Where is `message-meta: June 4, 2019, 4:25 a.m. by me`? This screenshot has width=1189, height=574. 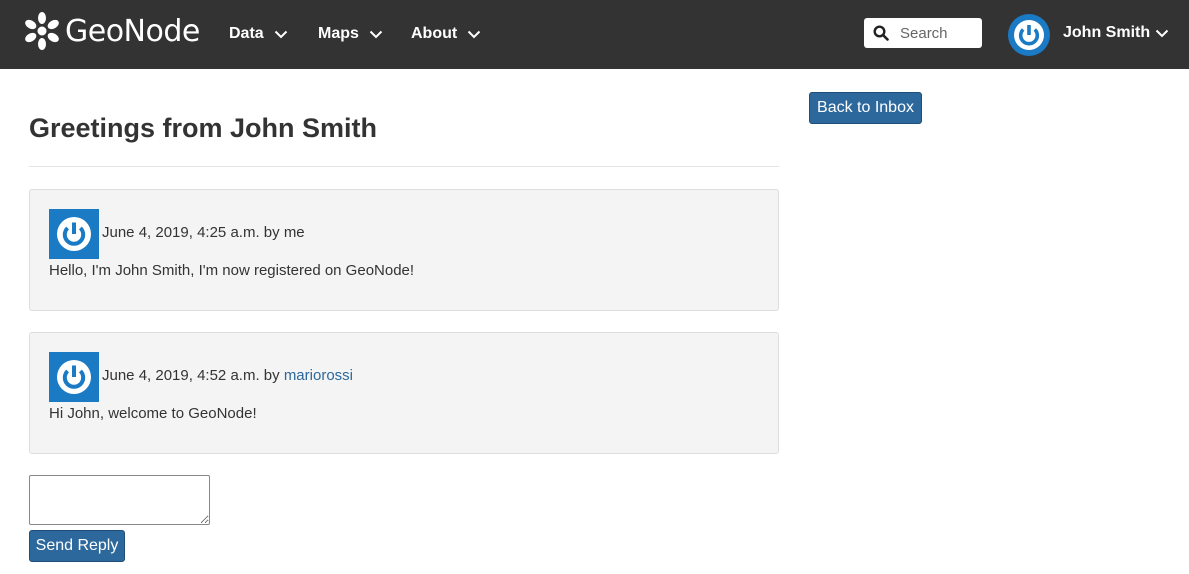
message-meta: June 4, 2019, 4:25 a.m. by me is located at coordinates (203, 232).